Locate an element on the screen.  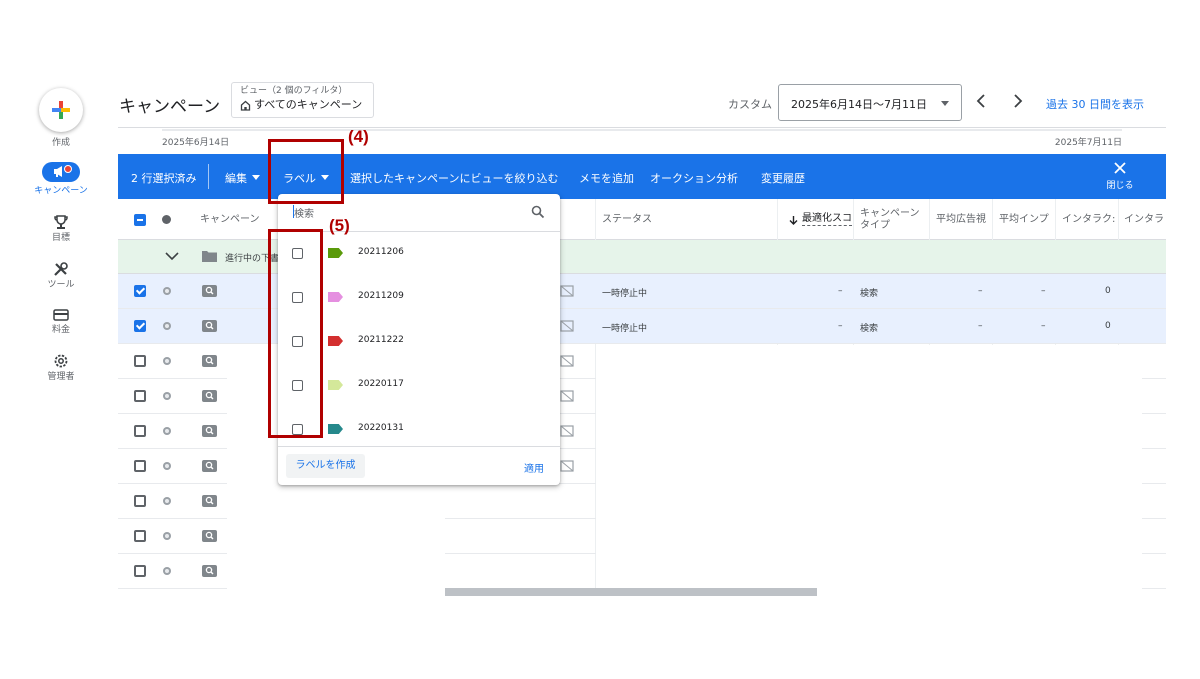
create-label-button: ラベルを作成 is located at coordinates (325, 466).